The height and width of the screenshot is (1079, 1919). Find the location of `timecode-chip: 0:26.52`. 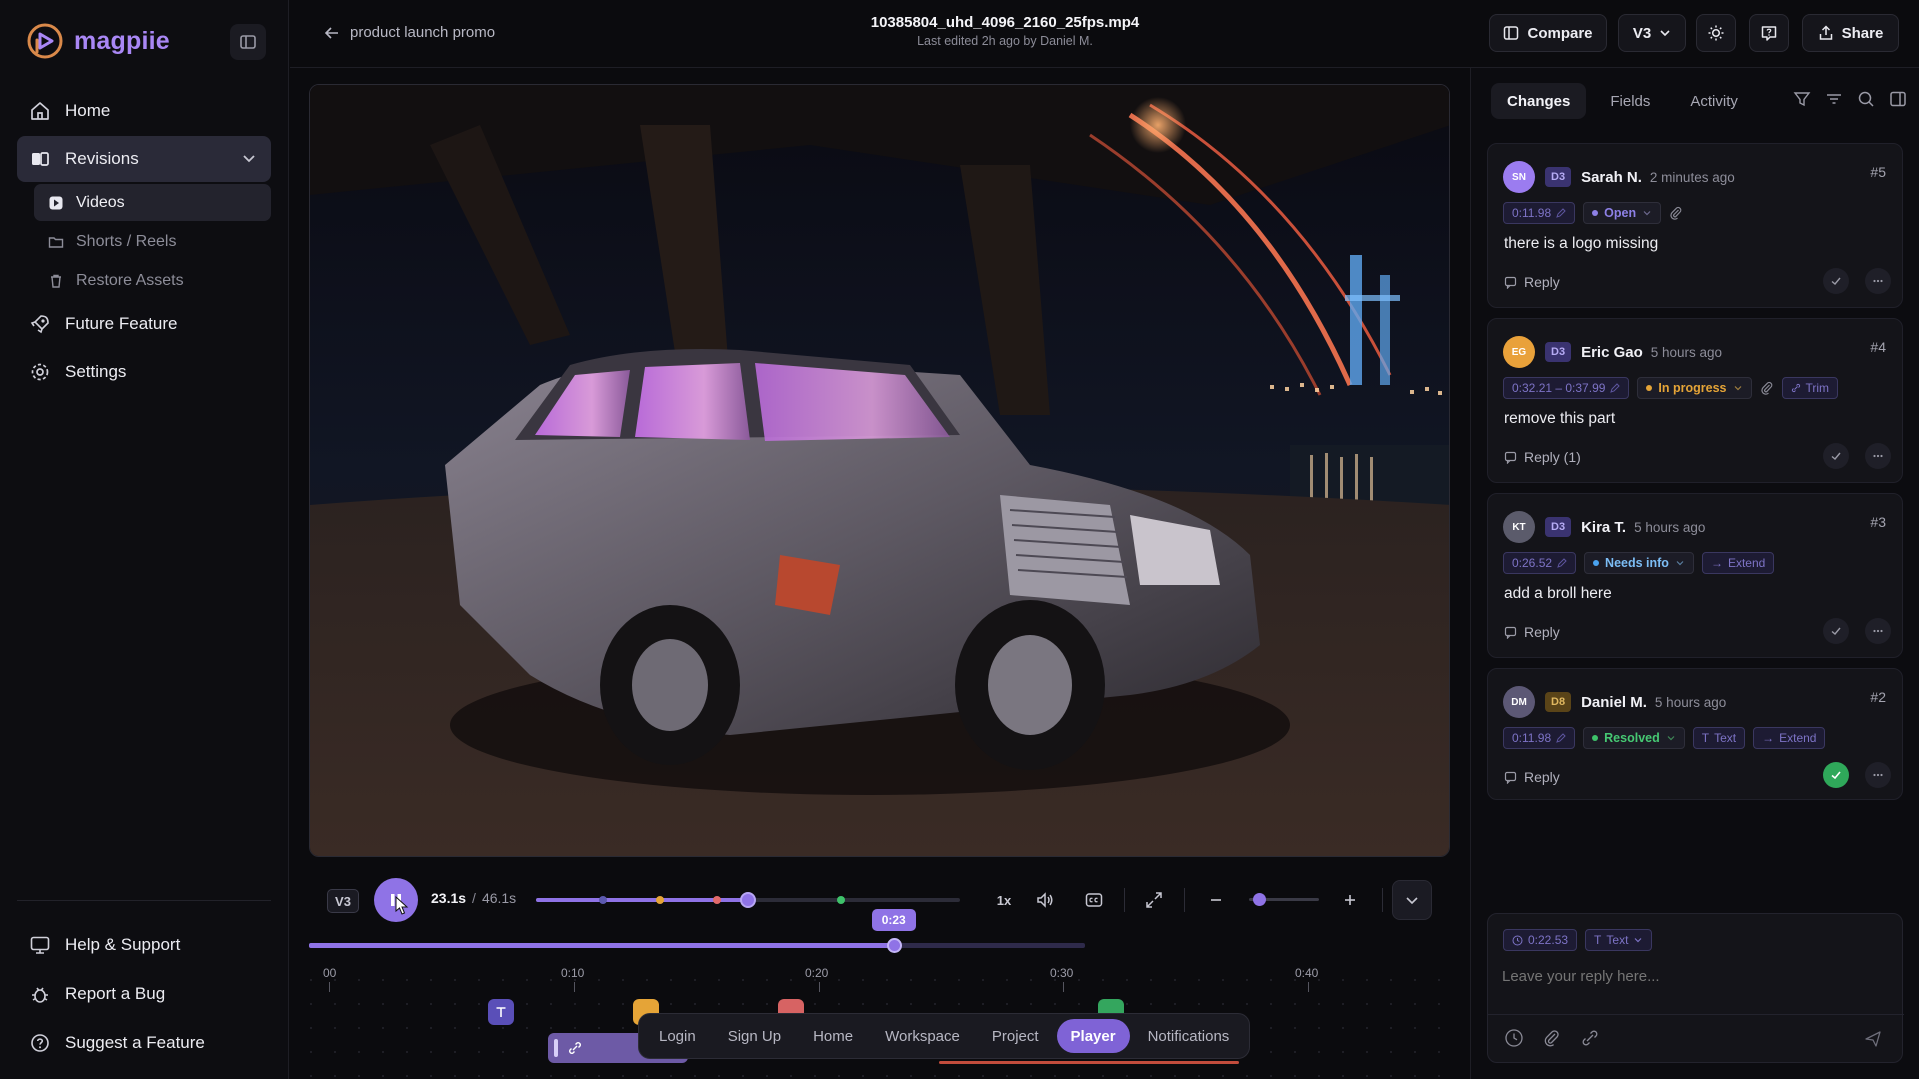

timecode-chip: 0:26.52 is located at coordinates (1540, 563).